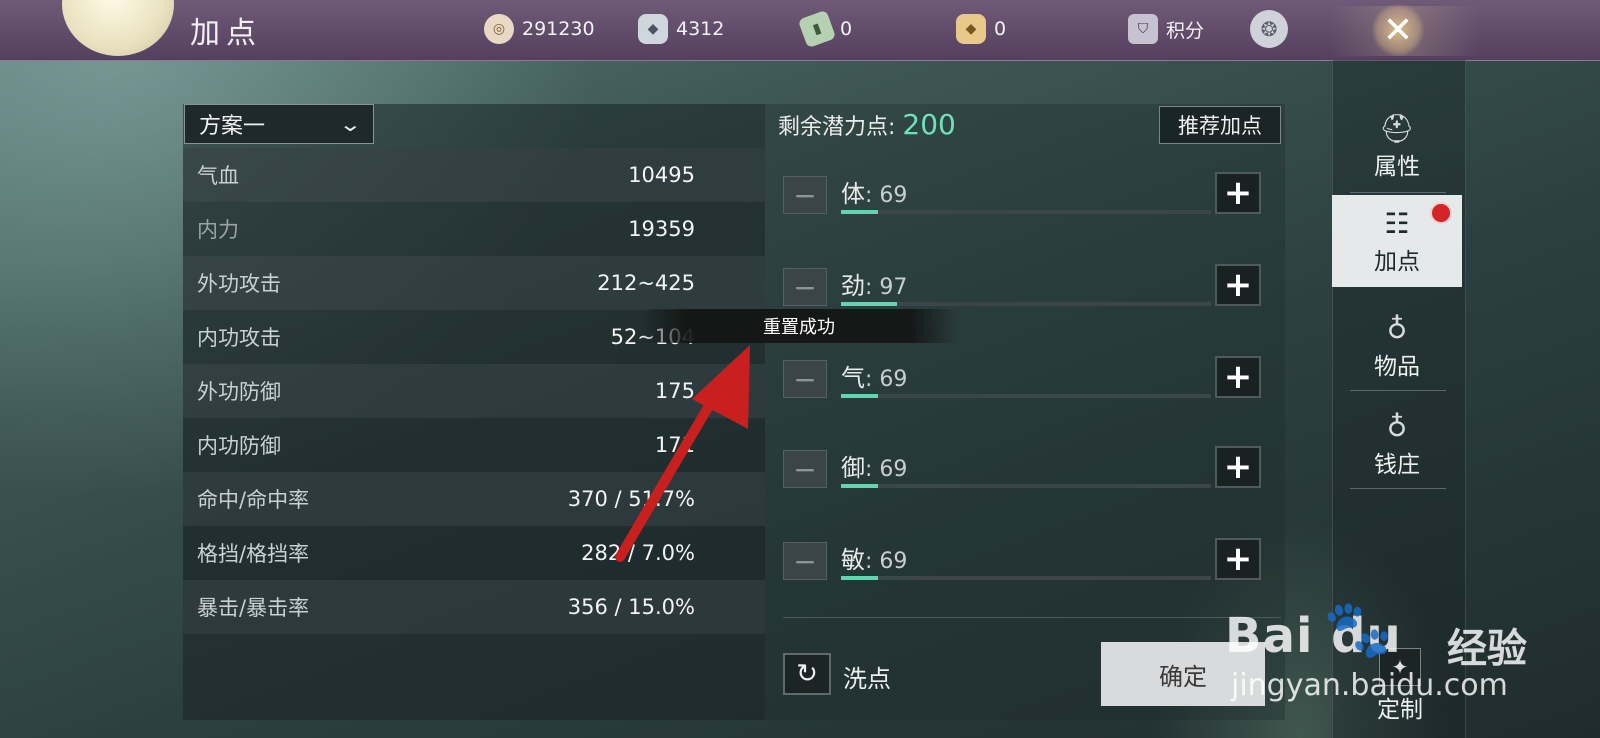 The width and height of the screenshot is (1600, 738). Describe the element at coordinates (558, 29) in the screenshot. I see `resource-coin-value: 291230` at that location.